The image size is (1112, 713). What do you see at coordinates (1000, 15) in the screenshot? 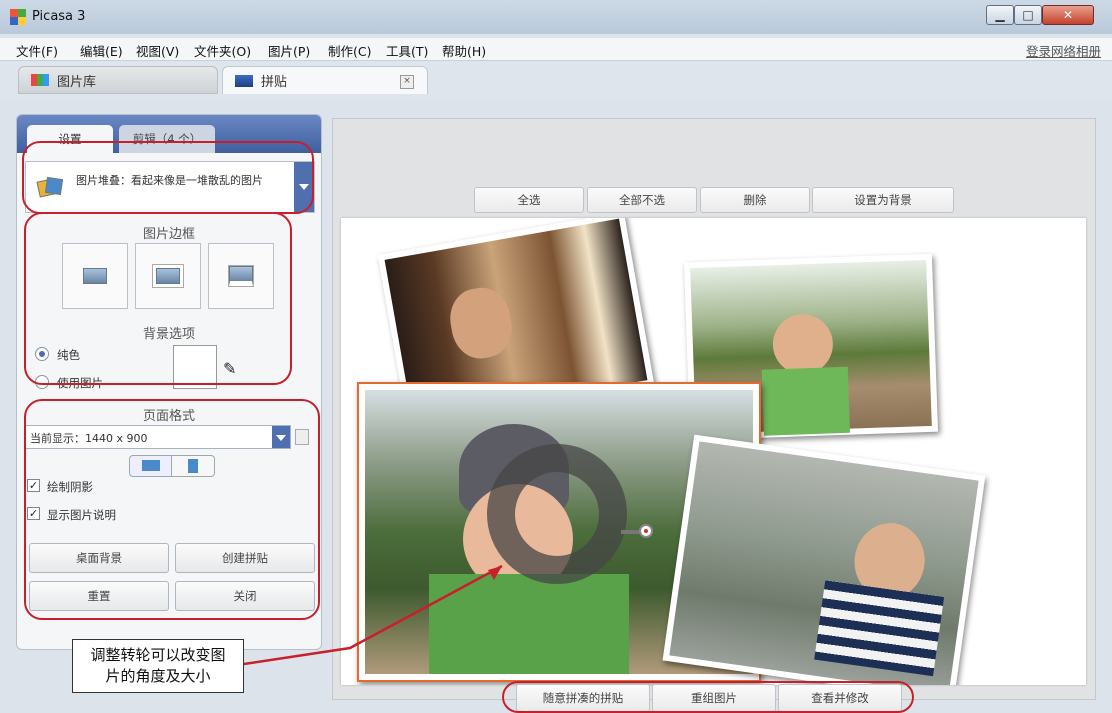
I see `minimize-button: ▁` at bounding box center [1000, 15].